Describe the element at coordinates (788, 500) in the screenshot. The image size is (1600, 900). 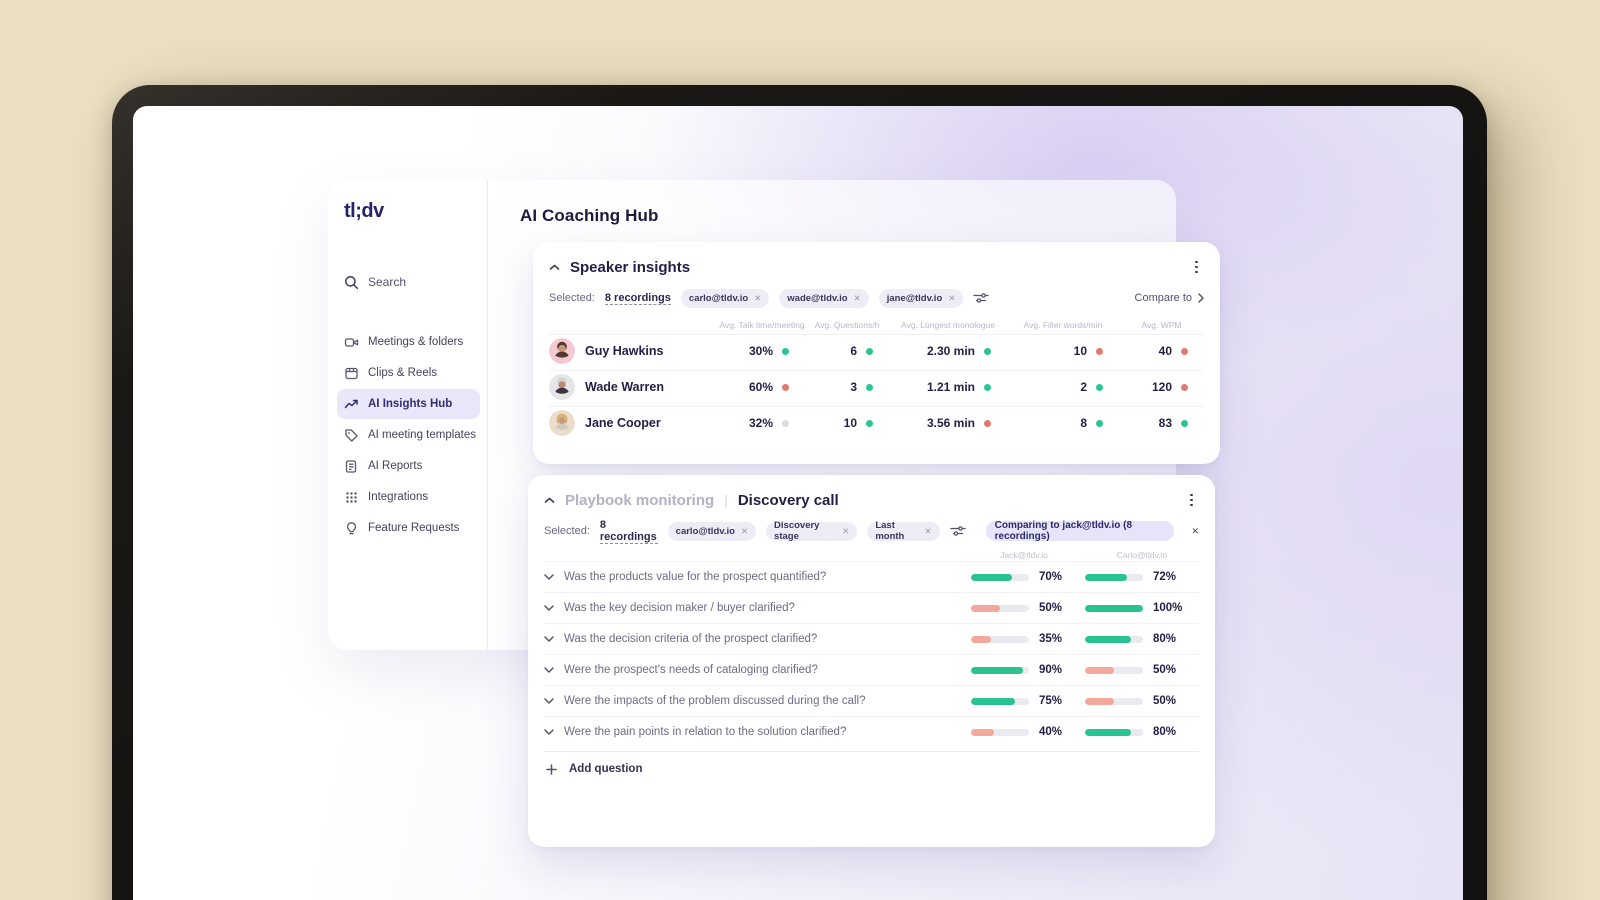
I see `discovery-call-title: Discovery call` at that location.